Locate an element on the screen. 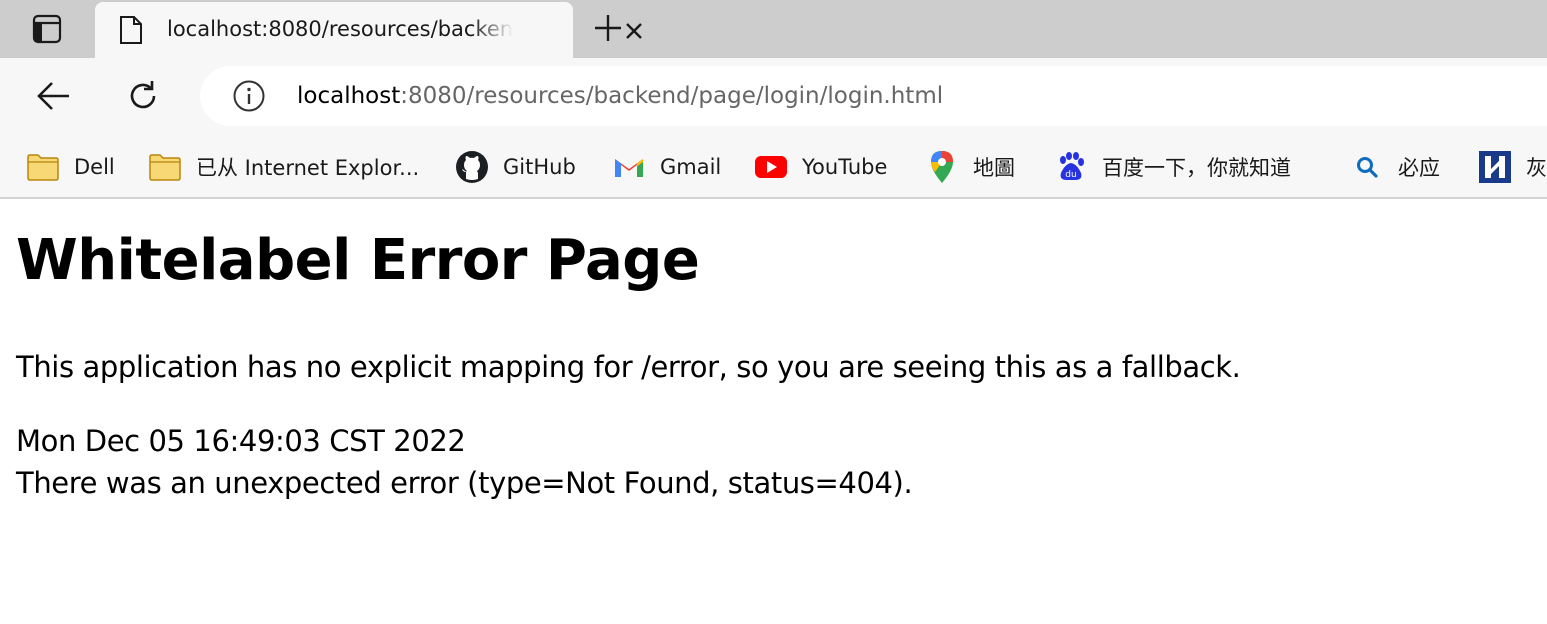  bookmark-bing: 必应 is located at coordinates (1395, 167).